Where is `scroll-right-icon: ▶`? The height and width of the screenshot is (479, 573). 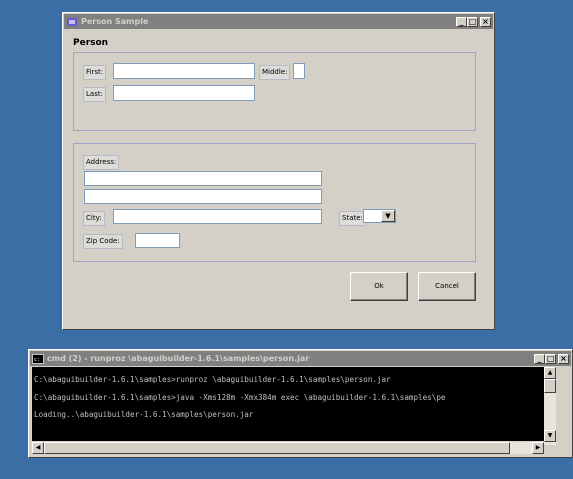
scroll-right-icon: ▶ is located at coordinates (538, 448).